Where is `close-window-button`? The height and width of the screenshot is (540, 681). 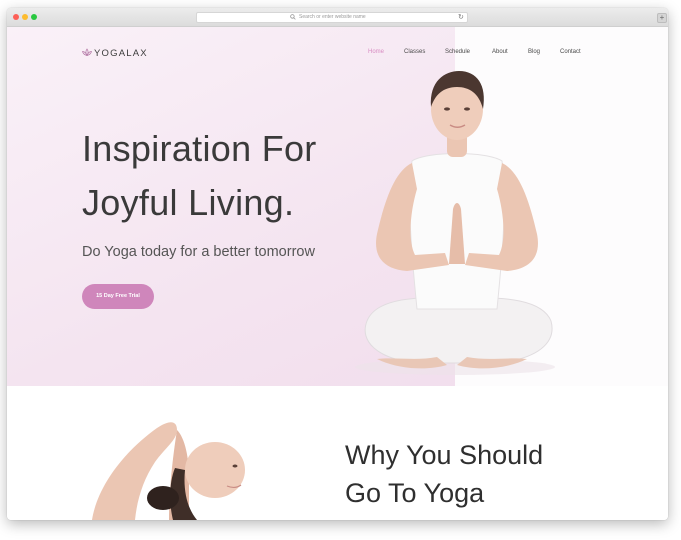 close-window-button is located at coordinates (16, 17).